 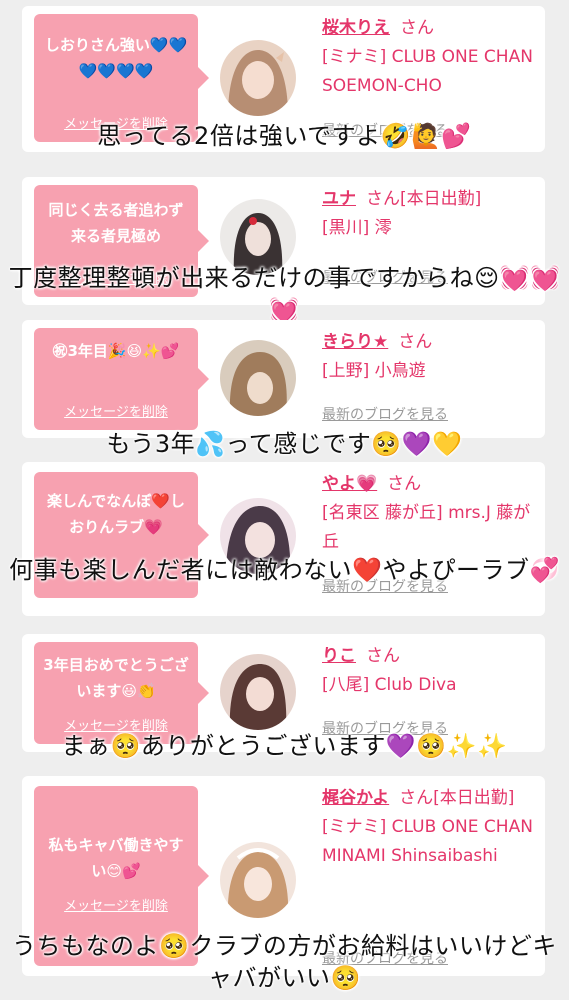 I want to click on bubble-text: 私もキャバ働きやすい😊💕, so click(x=116, y=858).